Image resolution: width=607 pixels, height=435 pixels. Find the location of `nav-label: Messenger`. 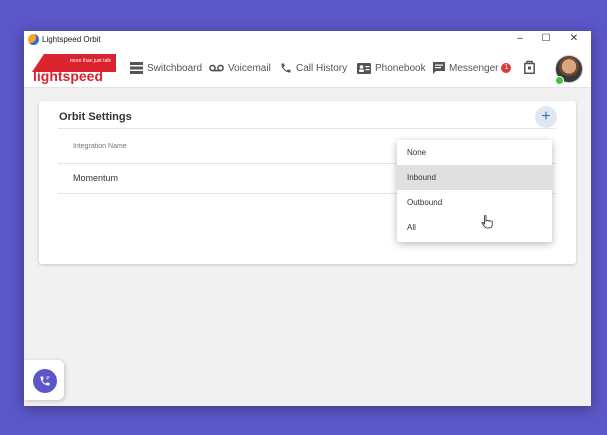

nav-label: Messenger is located at coordinates (474, 68).